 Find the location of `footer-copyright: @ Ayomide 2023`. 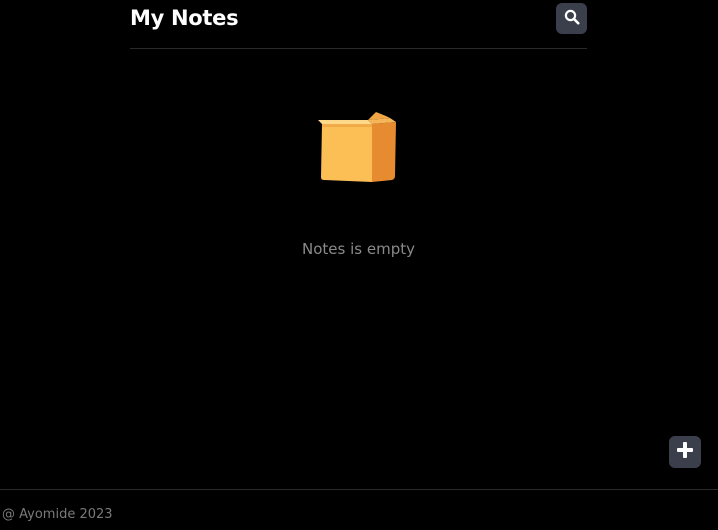

footer-copyright: @ Ayomide 2023 is located at coordinates (57, 514).